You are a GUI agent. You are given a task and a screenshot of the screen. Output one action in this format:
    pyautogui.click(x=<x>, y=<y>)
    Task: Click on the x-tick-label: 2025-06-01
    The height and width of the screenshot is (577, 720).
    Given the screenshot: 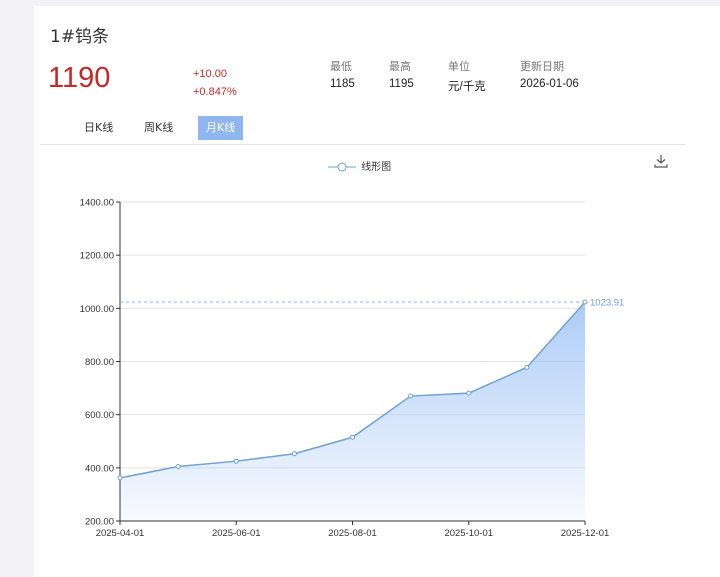 What is the action you would take?
    pyautogui.click(x=236, y=533)
    